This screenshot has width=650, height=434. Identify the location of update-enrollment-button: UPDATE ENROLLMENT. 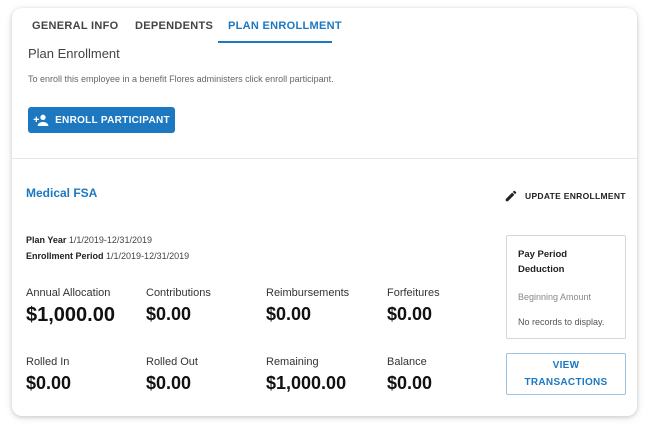
(565, 196).